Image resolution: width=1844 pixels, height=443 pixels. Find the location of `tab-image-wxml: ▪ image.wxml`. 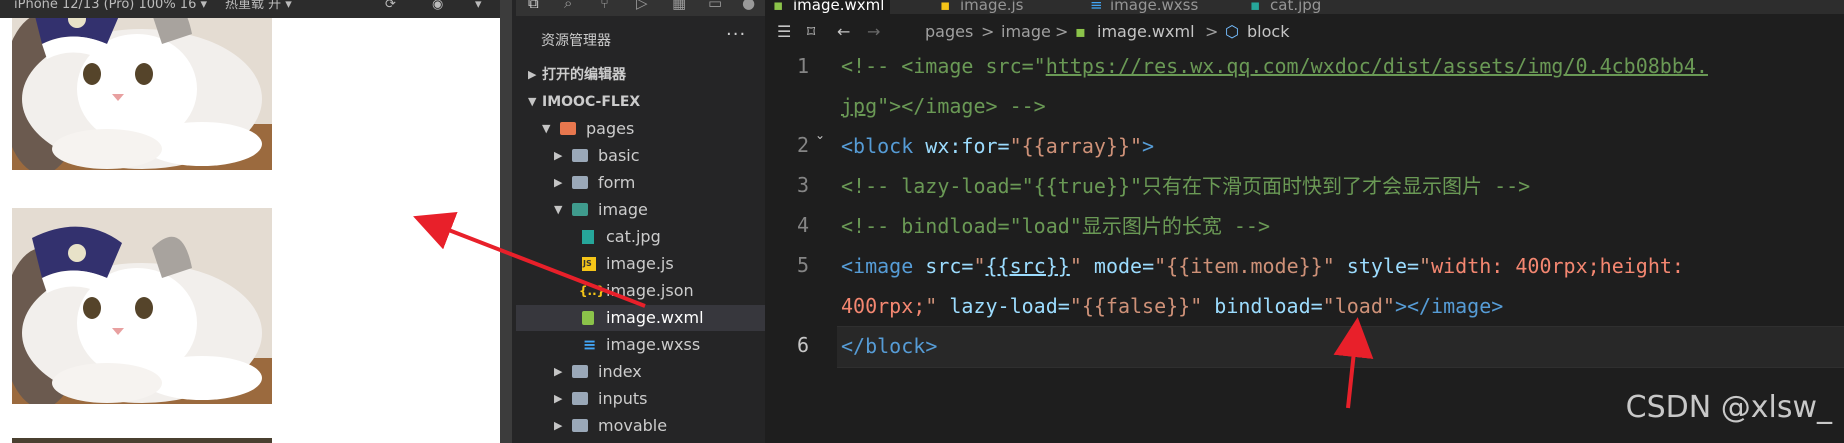

tab-image-wxml: ▪ image.wxml is located at coordinates (827, 7).